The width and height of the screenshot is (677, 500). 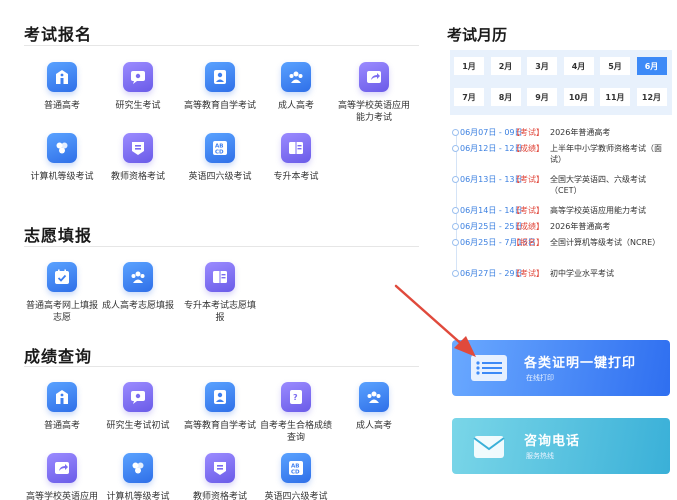 I want to click on item-registration-4: 高等学校英语应用能力考试, so click(x=374, y=93).